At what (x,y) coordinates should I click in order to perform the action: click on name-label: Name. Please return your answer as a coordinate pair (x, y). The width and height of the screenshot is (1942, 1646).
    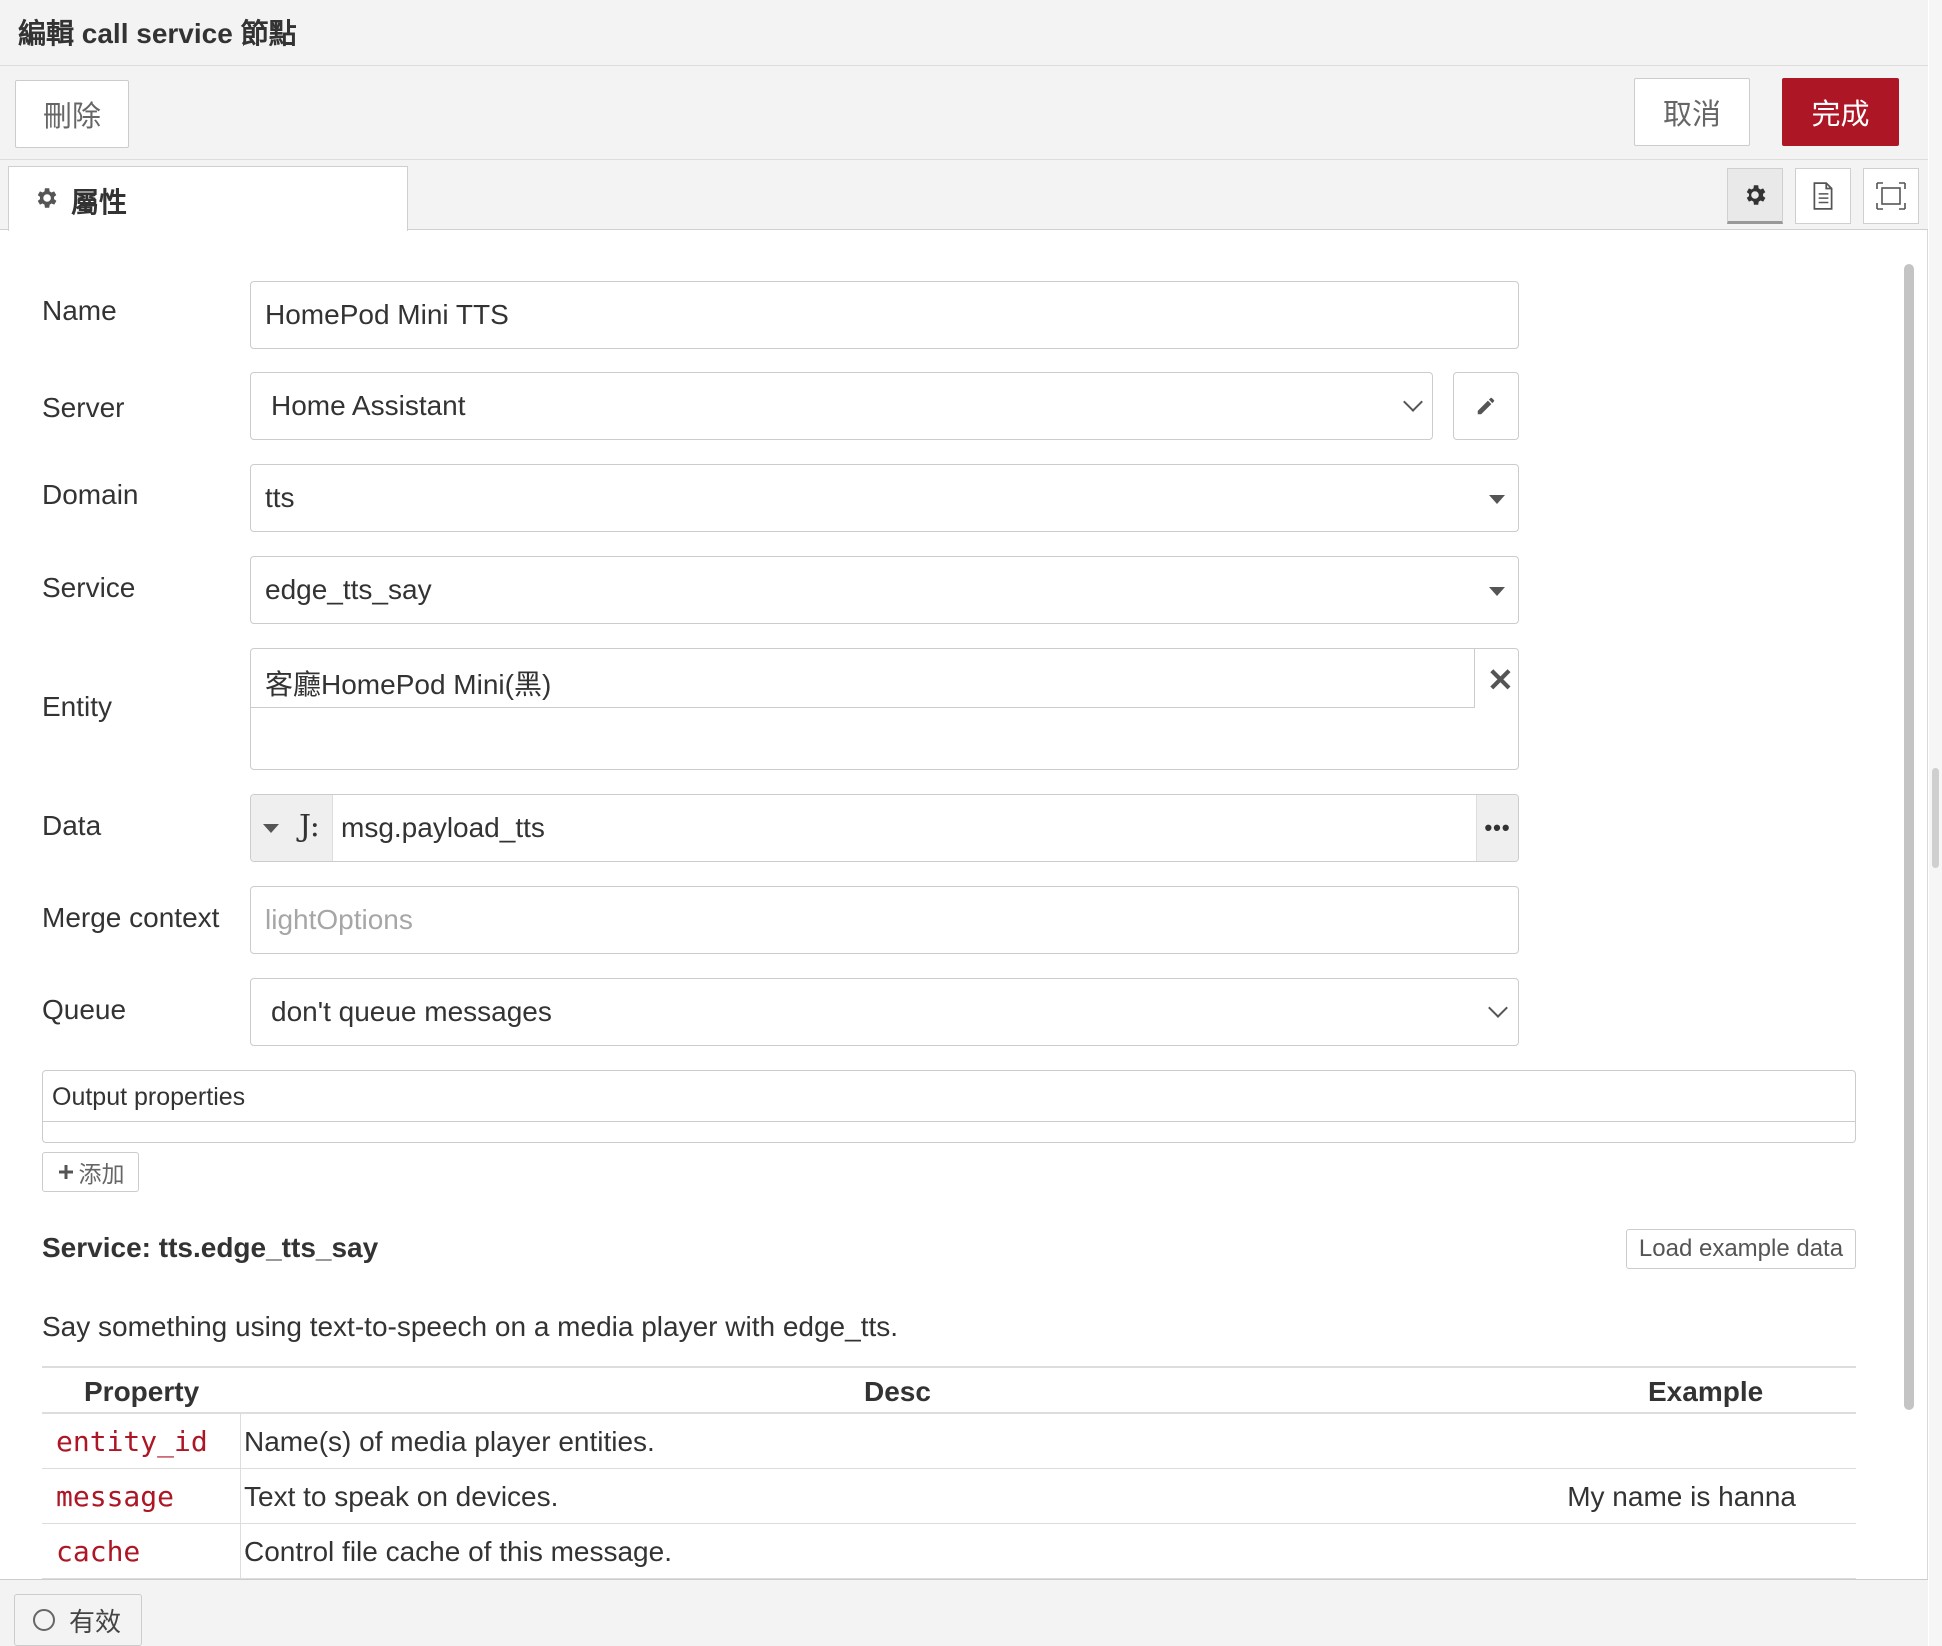
    Looking at the image, I should click on (79, 310).